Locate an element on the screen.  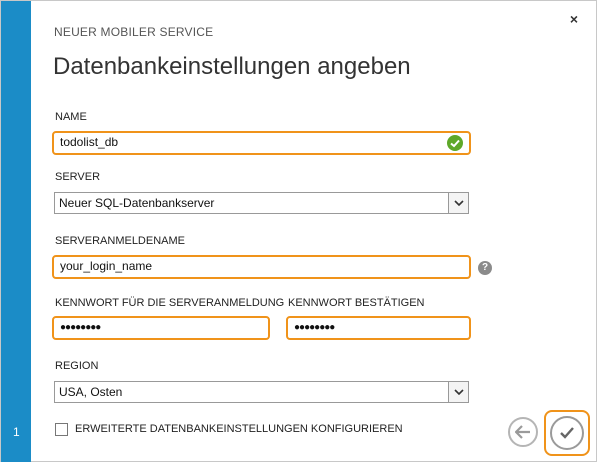
confirm-password-value: ●●●●●●●● is located at coordinates (314, 327).